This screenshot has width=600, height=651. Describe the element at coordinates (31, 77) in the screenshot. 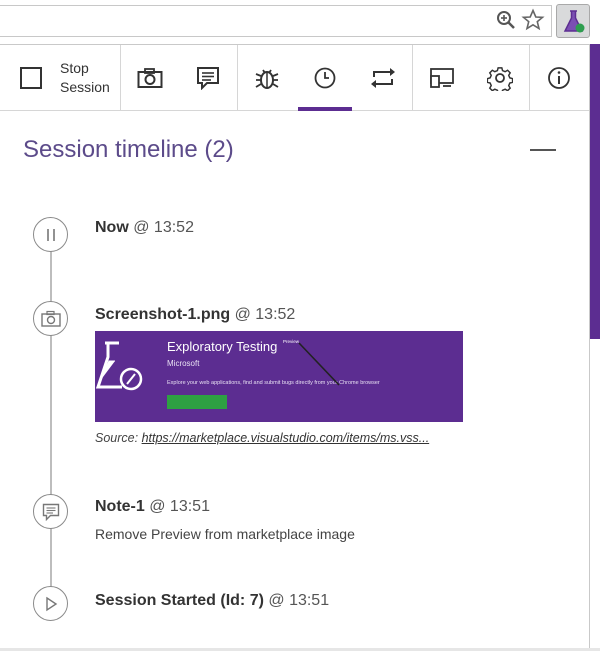

I see `stop-square-icon` at that location.